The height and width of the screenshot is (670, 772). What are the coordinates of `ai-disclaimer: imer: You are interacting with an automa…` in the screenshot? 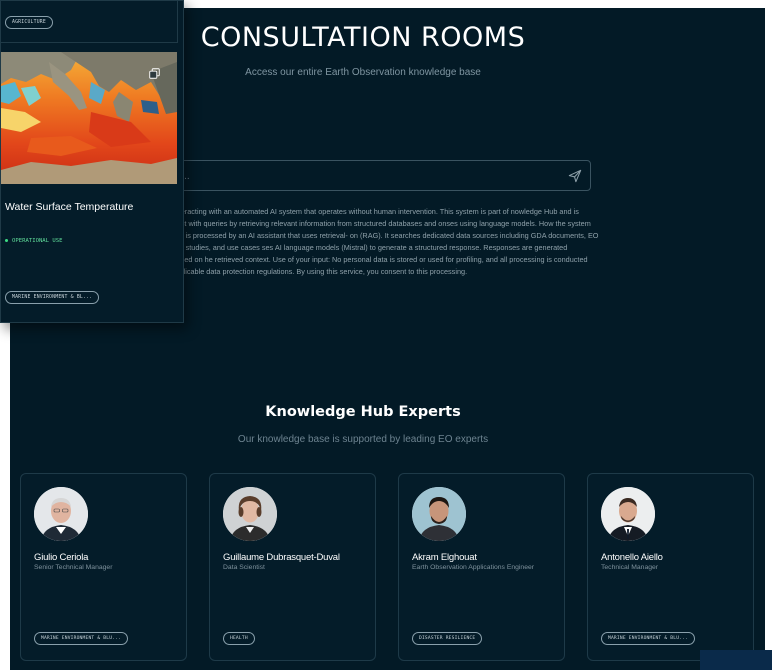 It's located at (363, 242).